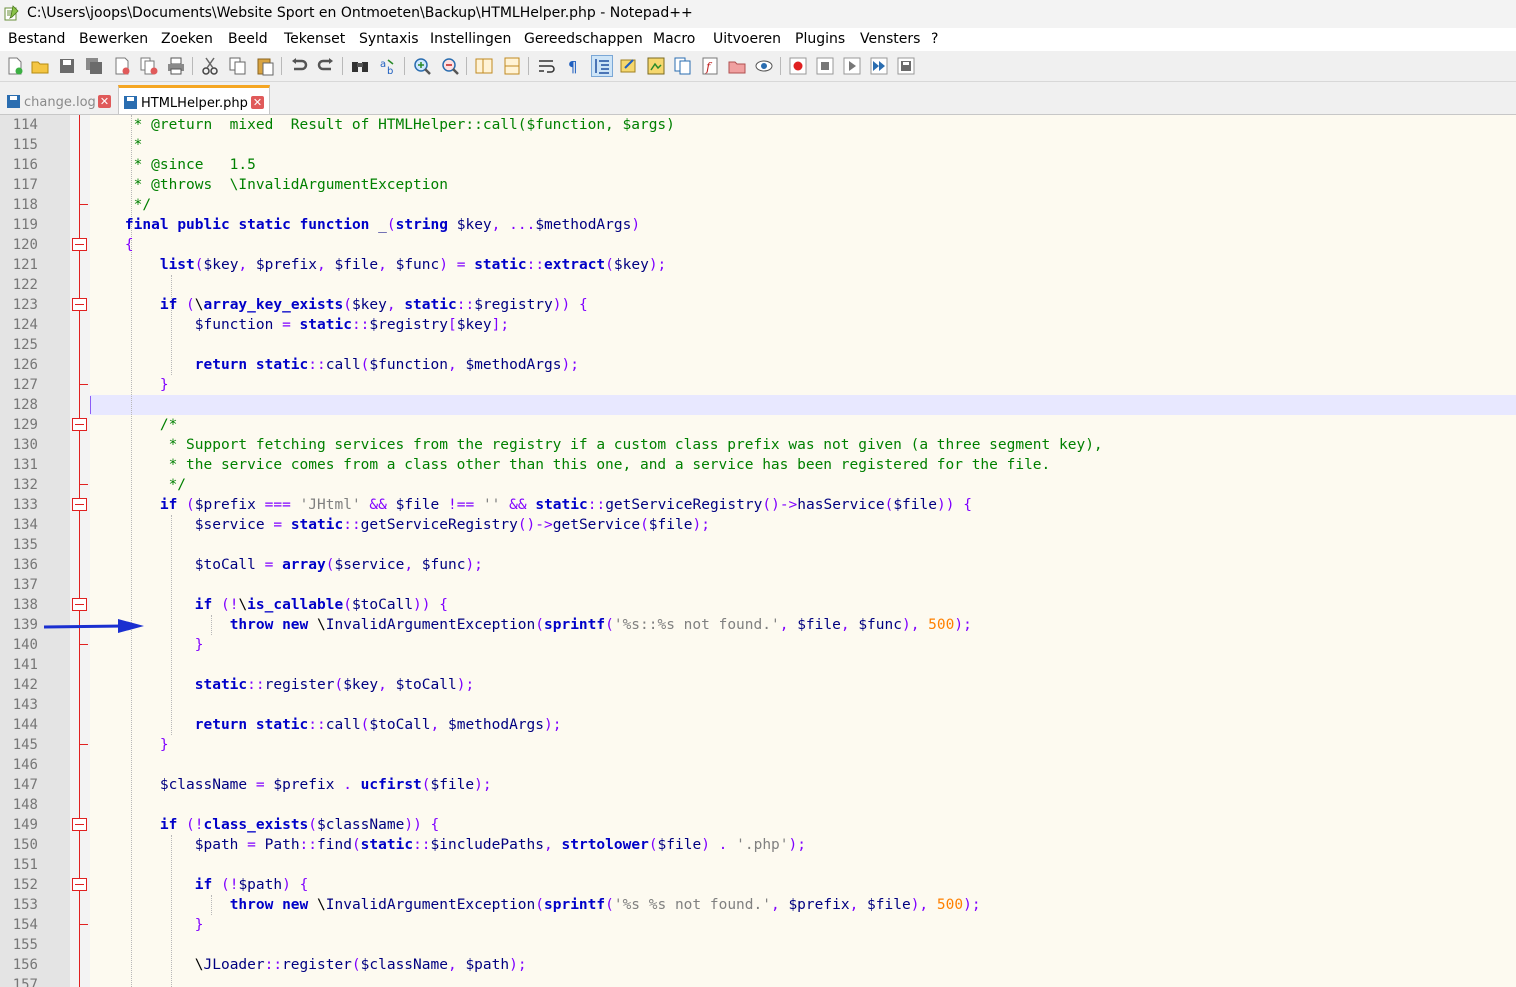 Image resolution: width=1516 pixels, height=987 pixels. What do you see at coordinates (308, 965) in the screenshot?
I see `code-line: \JLoader::register($className, $path);` at bounding box center [308, 965].